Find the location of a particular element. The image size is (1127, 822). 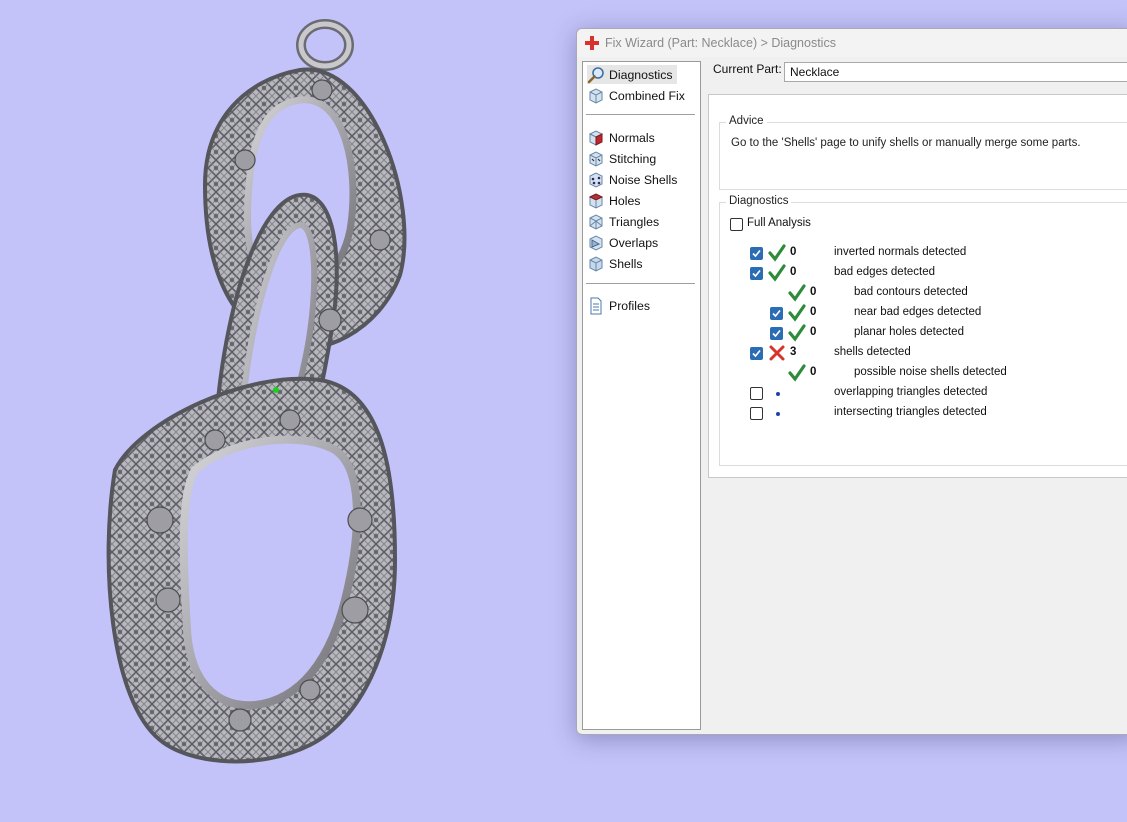

cube-overlap-icon is located at coordinates (596, 242).